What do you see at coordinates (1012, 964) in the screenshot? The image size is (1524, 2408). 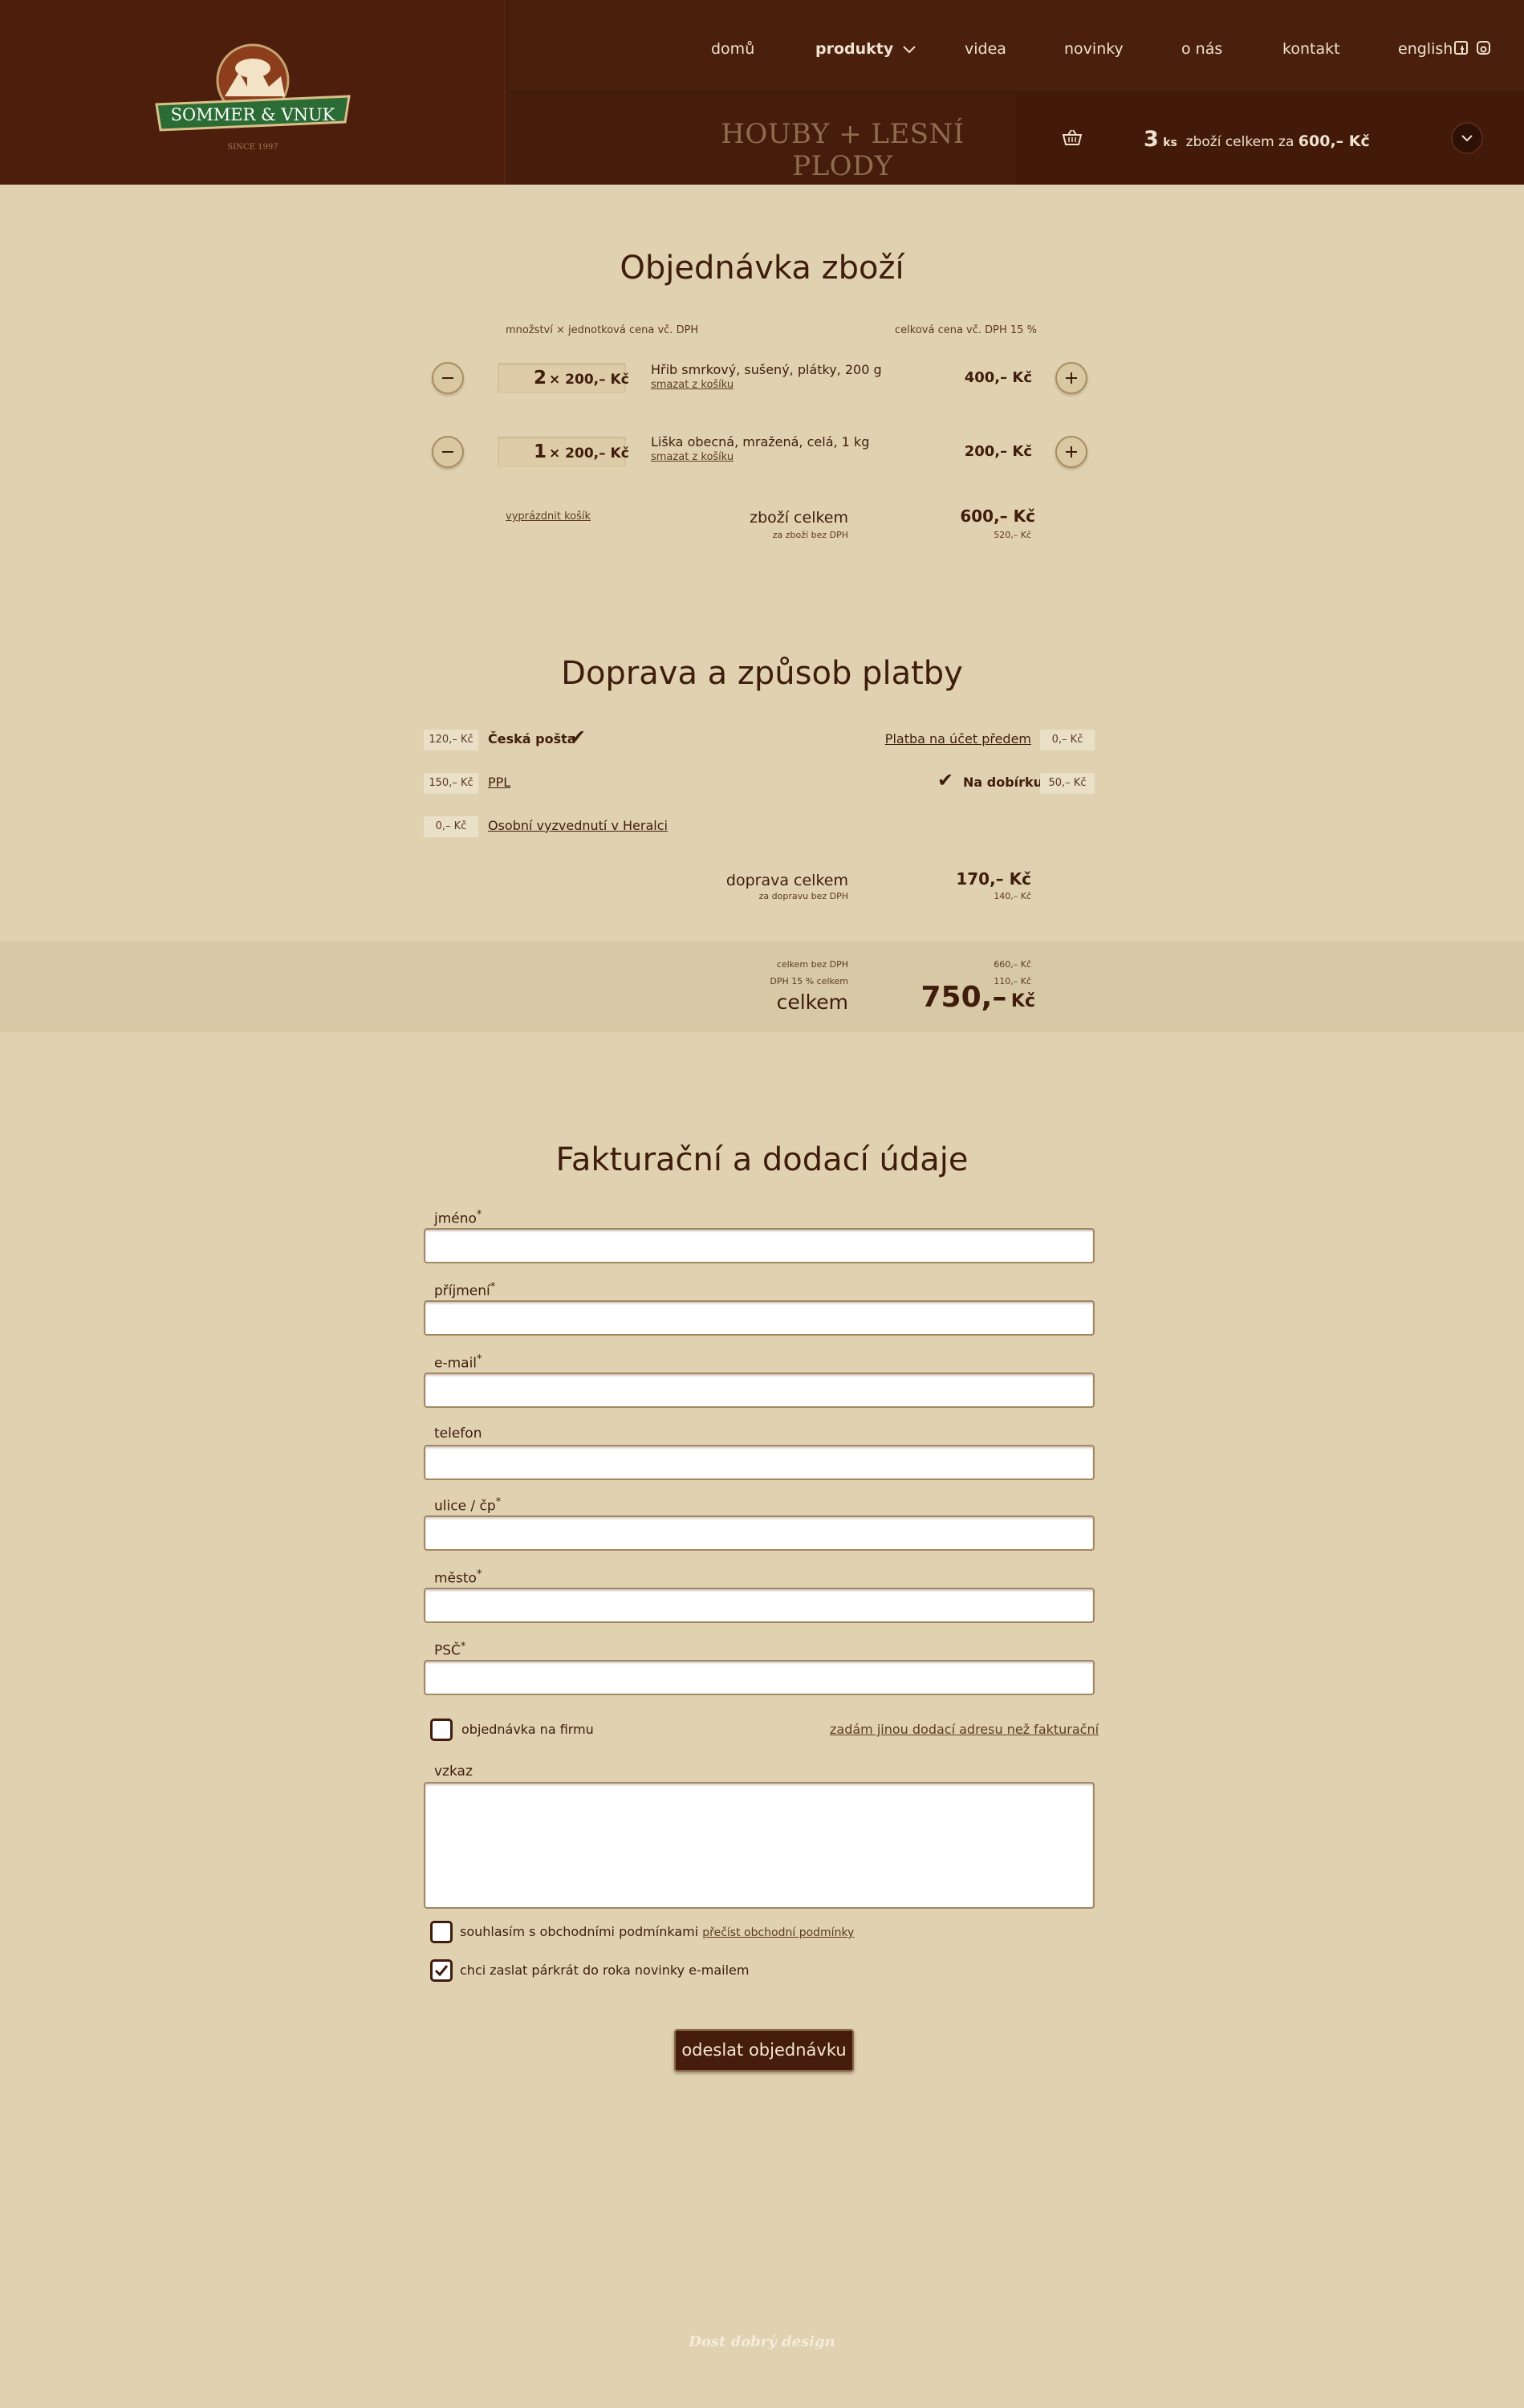 I see `net-total: 660,– Kč` at bounding box center [1012, 964].